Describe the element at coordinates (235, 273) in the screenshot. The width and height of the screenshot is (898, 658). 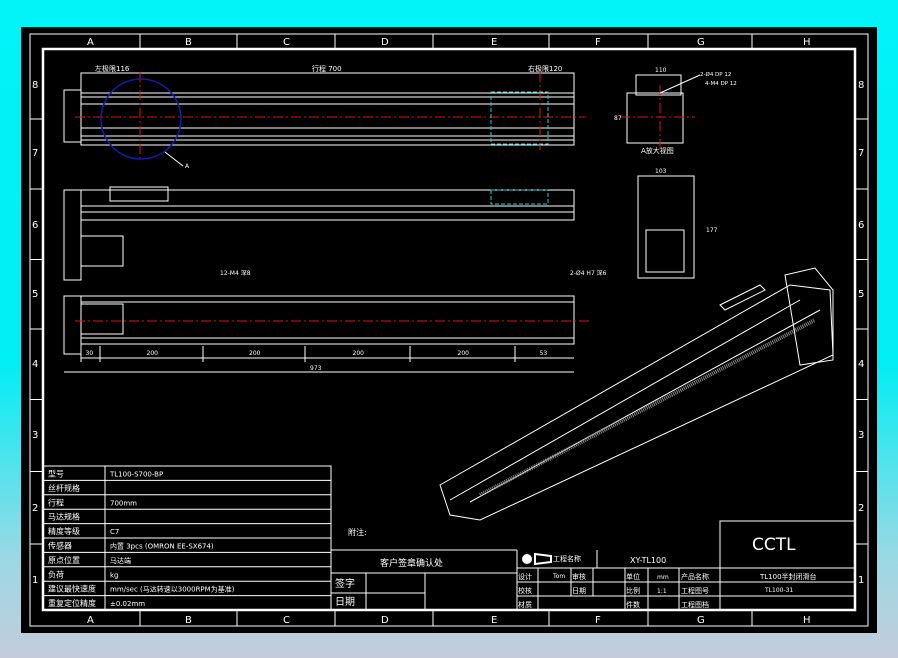
I see `thread-note: 12-M4 深8` at that location.